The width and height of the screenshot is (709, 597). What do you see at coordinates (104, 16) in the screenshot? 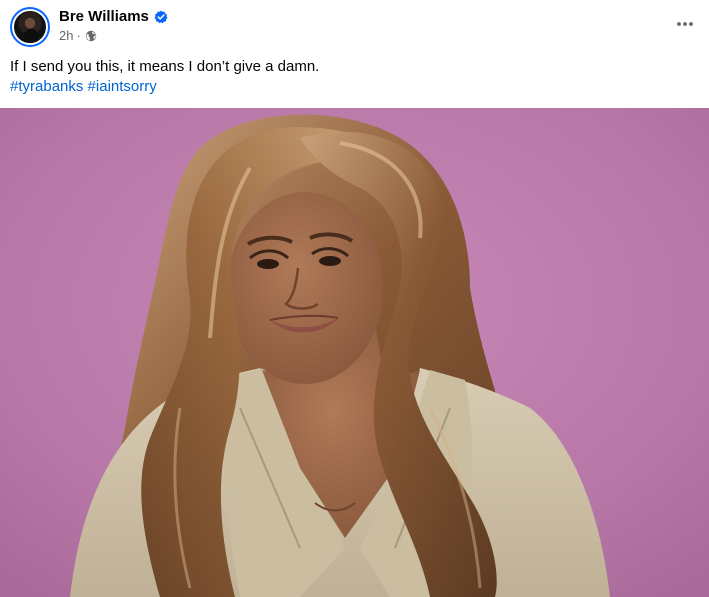
I see `author-name: Bre Williams` at bounding box center [104, 16].